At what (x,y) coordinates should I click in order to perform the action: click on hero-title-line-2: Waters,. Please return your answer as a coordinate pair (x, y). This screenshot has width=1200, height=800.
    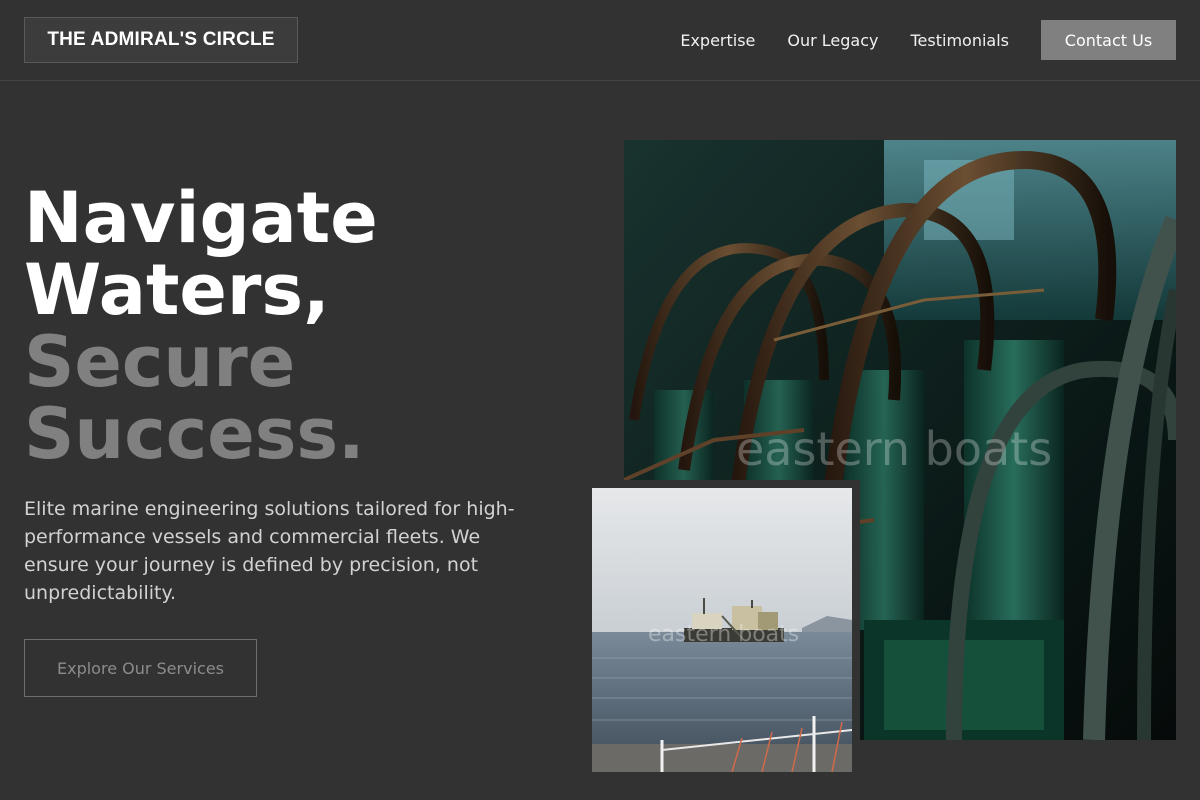
    Looking at the image, I should click on (177, 290).